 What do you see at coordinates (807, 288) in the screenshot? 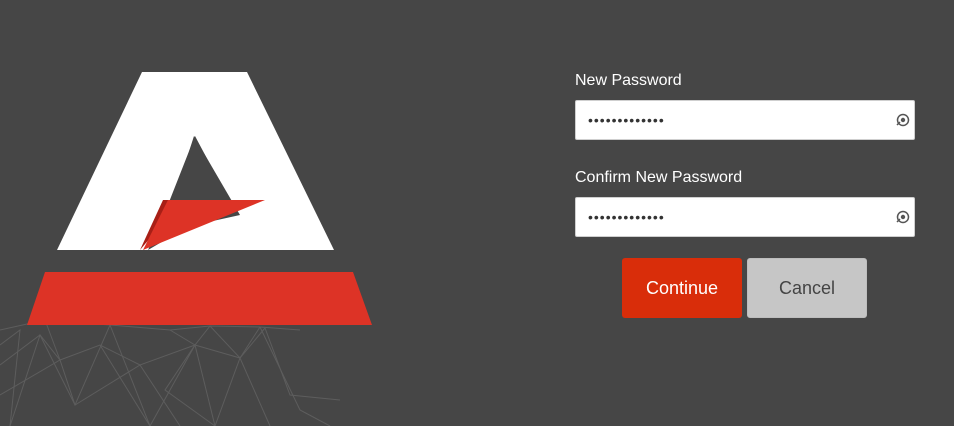
I see `cancel-button: Cancel` at bounding box center [807, 288].